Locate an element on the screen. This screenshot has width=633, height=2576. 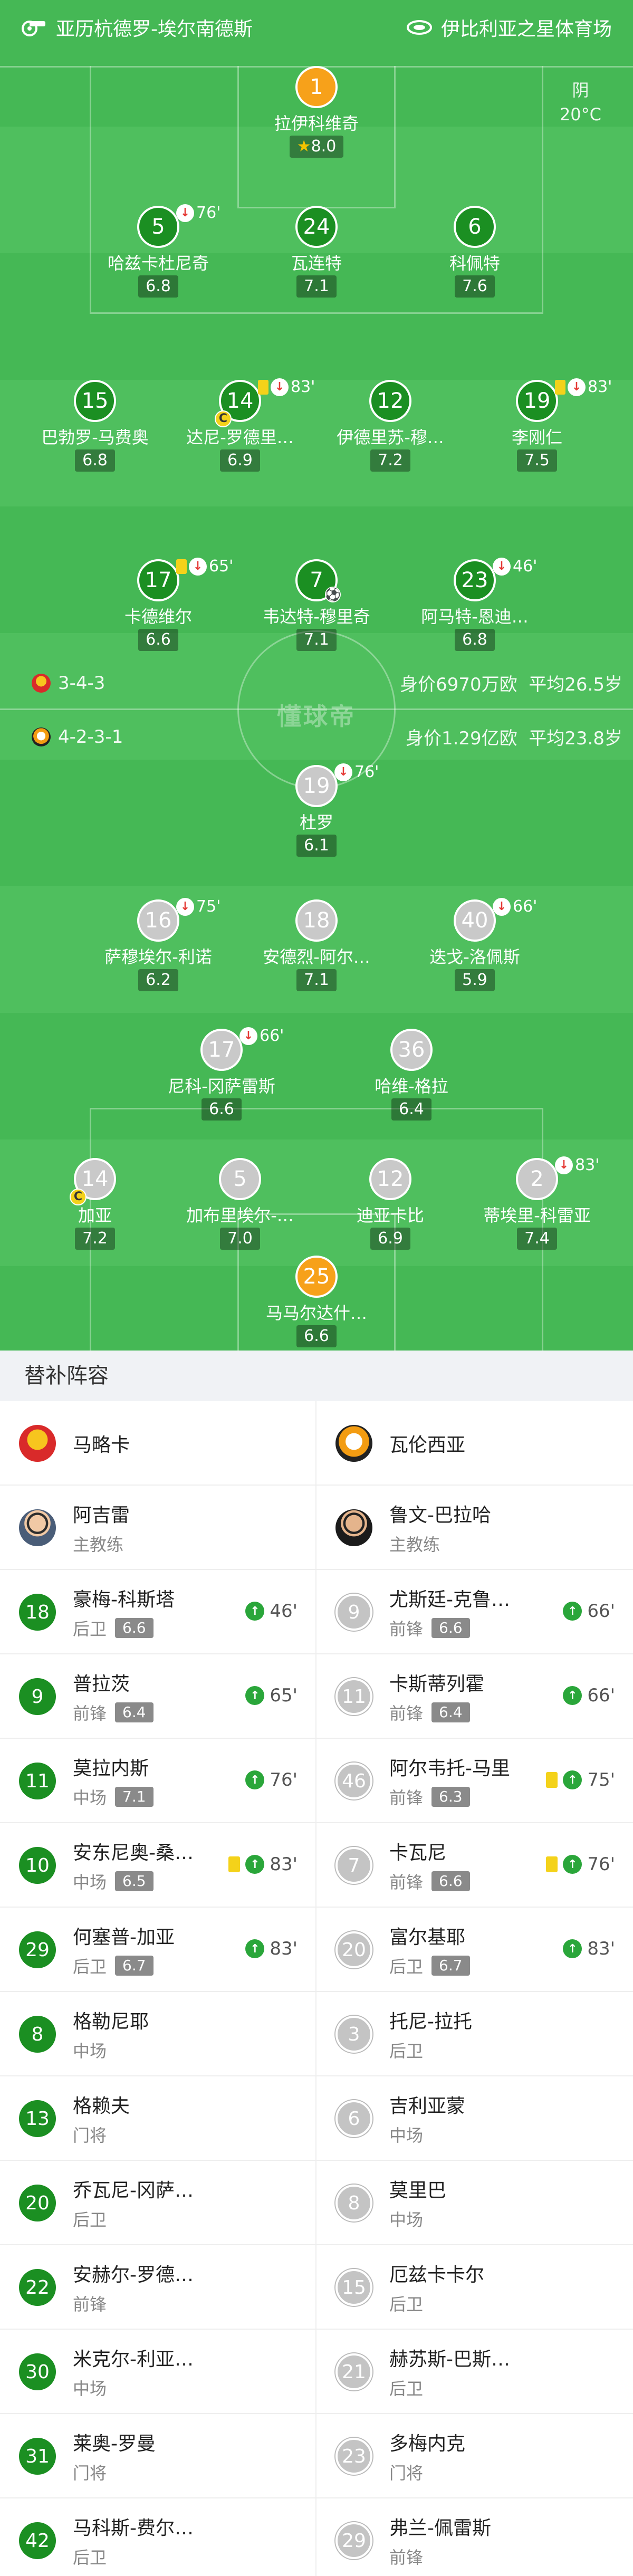
substitute-player: 11 卡斯蒂列霍 前锋 6.4 ↑ 66' is located at coordinates (474, 1696).